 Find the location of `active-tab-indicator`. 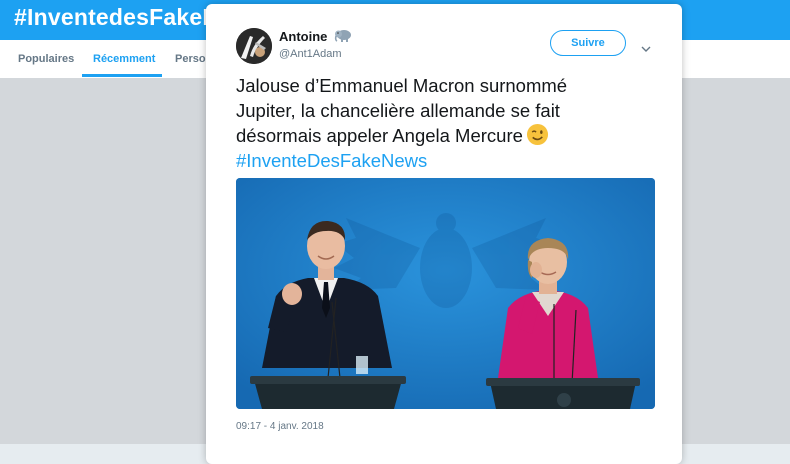

active-tab-indicator is located at coordinates (122, 75).